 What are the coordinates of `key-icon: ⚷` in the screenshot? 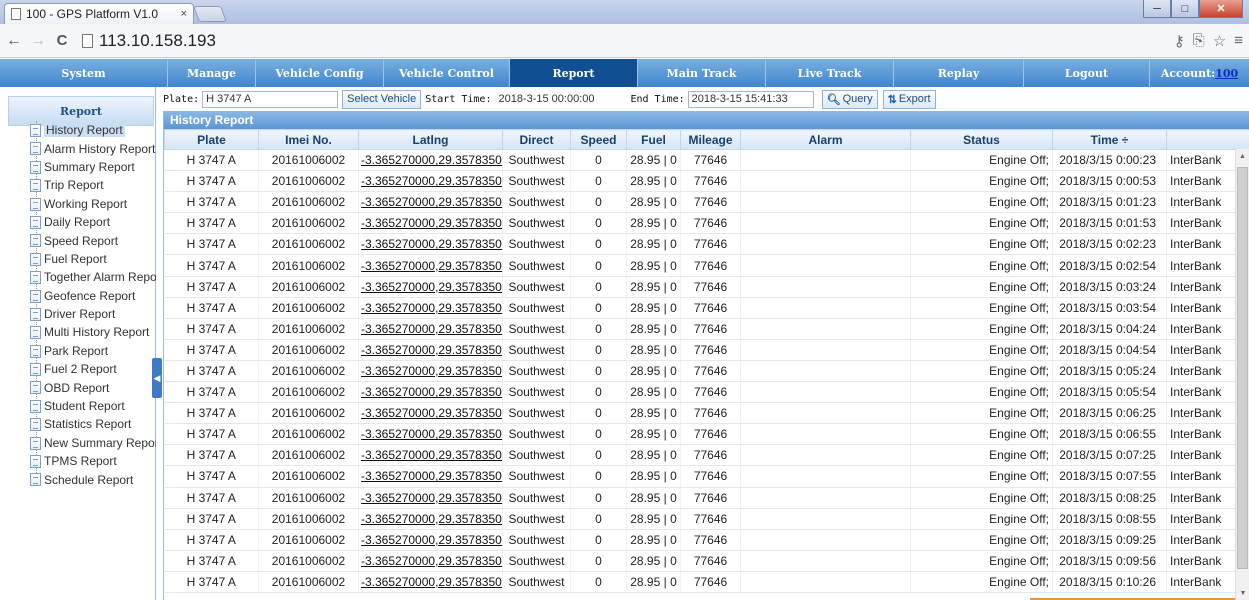 It's located at (1179, 41).